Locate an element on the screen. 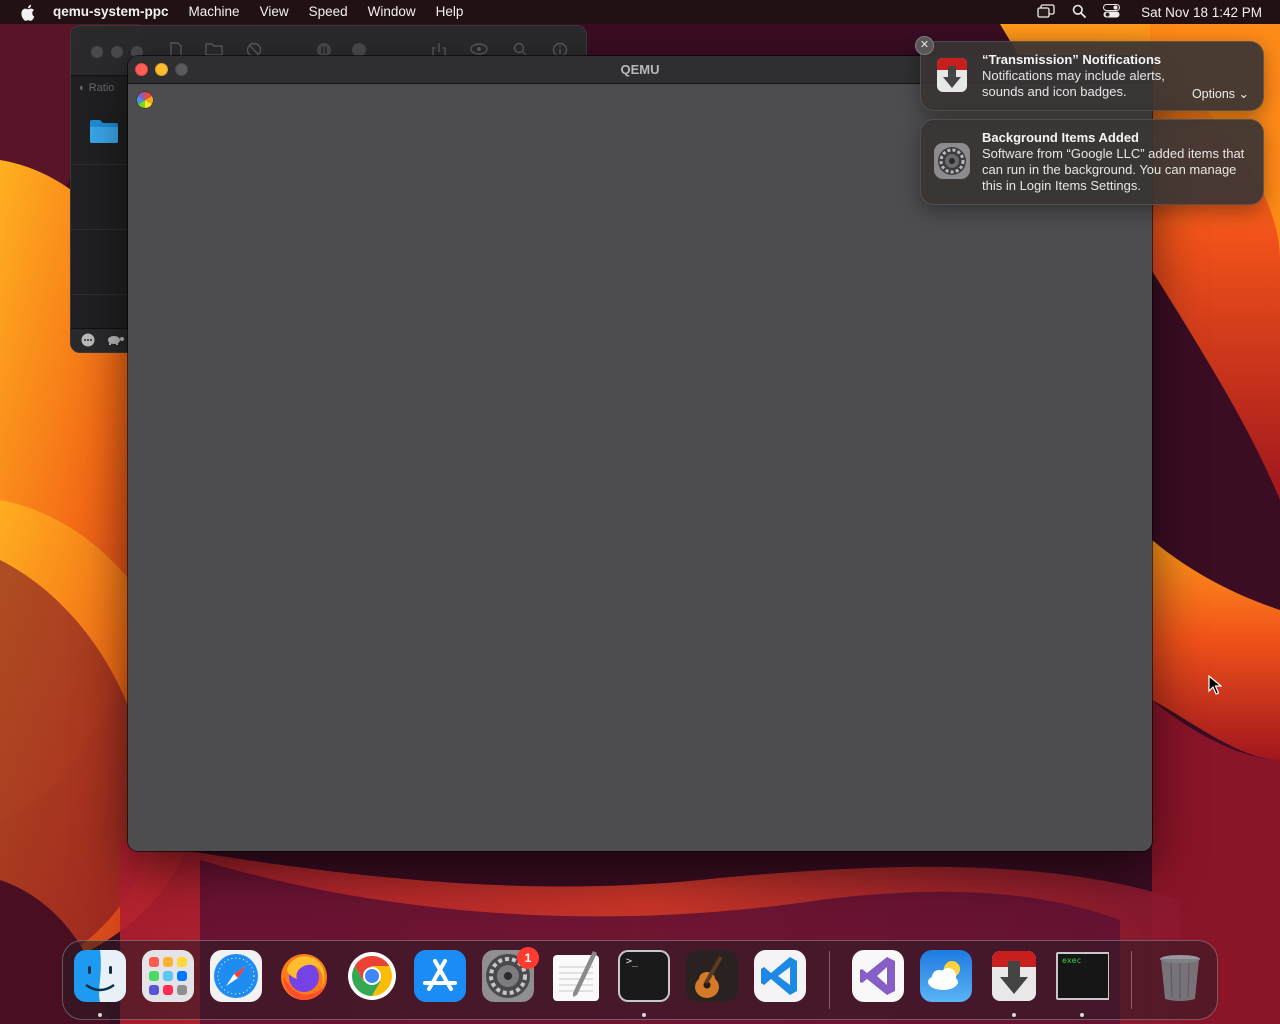  notification-title: Background Items Added is located at coordinates (1060, 137).